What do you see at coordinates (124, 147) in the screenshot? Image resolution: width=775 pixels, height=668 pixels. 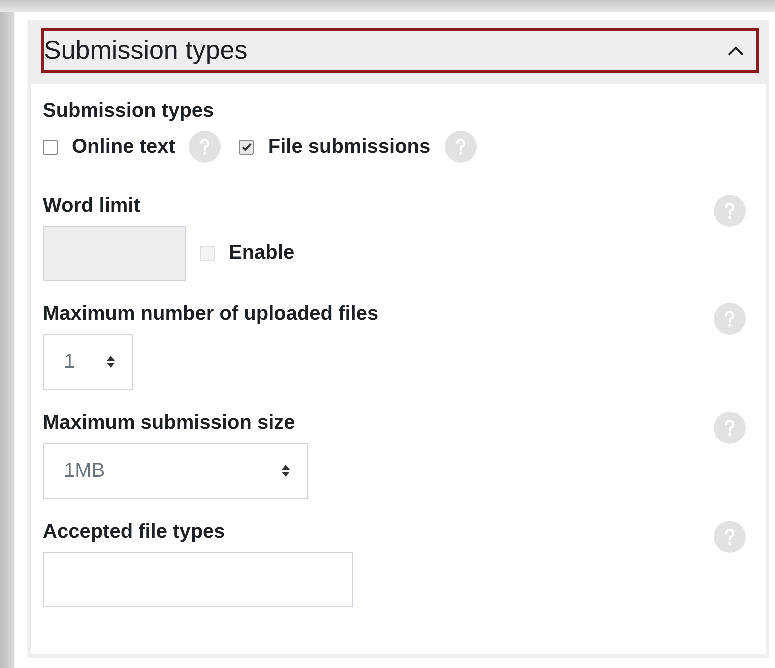 I see `checkbox-label: Online text` at bounding box center [124, 147].